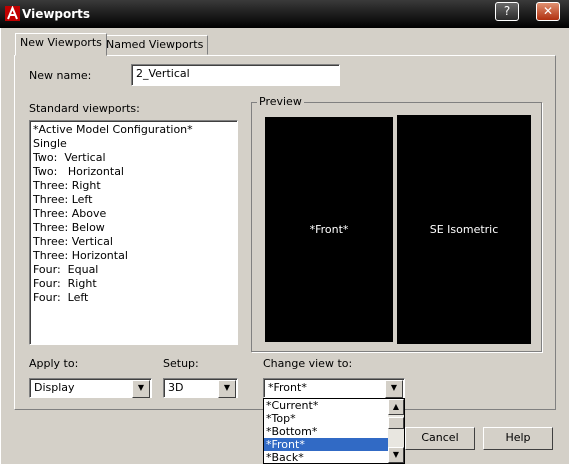  I want to click on preview-label: Preview, so click(280, 101).